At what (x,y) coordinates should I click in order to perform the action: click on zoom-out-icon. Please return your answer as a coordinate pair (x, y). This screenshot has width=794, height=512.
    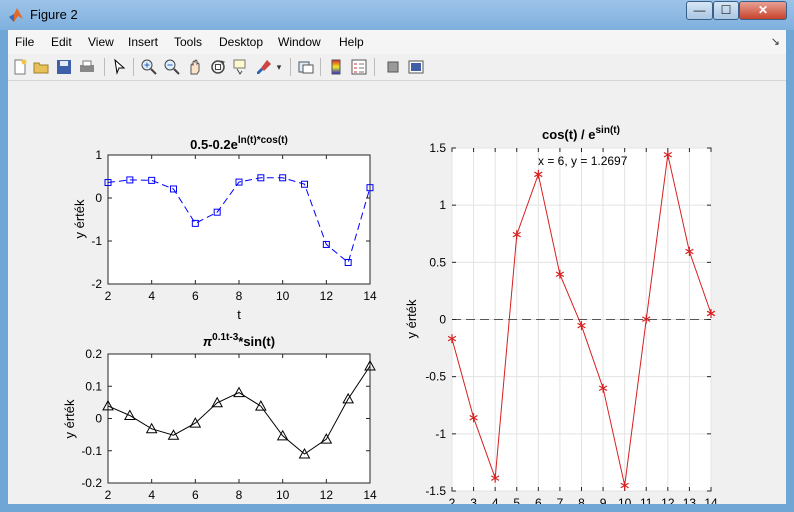
    Looking at the image, I should click on (172, 67).